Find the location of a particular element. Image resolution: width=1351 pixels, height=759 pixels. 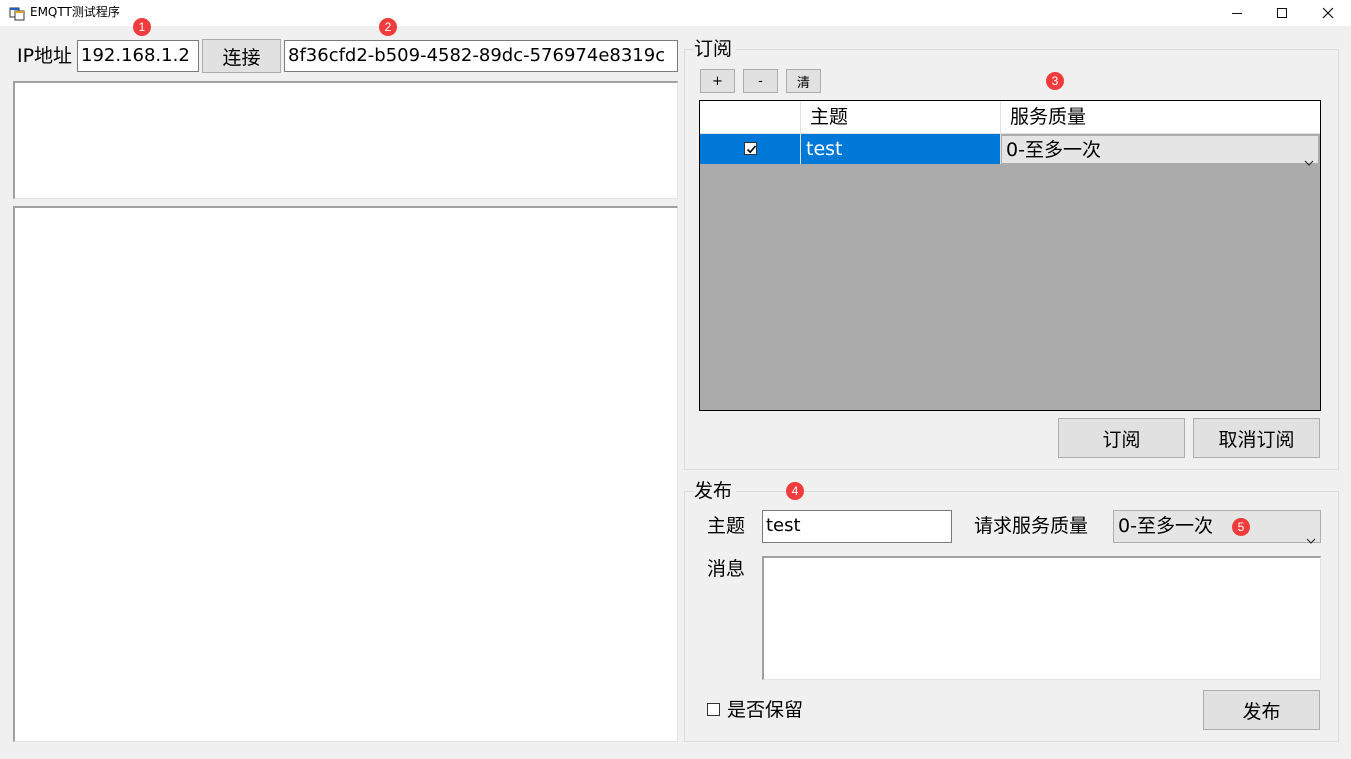

row-qos-select: 0-至多一次 is located at coordinates (1160, 150).